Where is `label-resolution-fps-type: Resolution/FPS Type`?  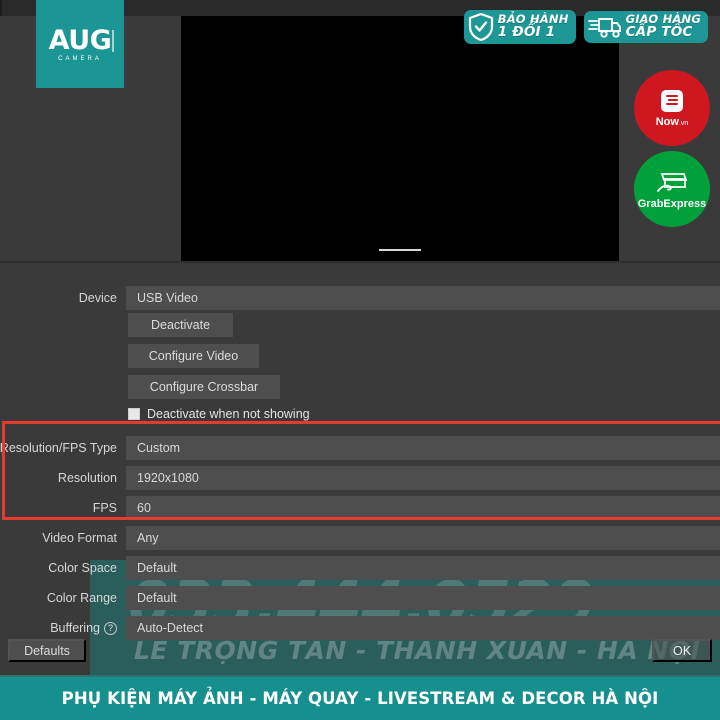 label-resolution-fps-type: Resolution/FPS Type is located at coordinates (63, 448).